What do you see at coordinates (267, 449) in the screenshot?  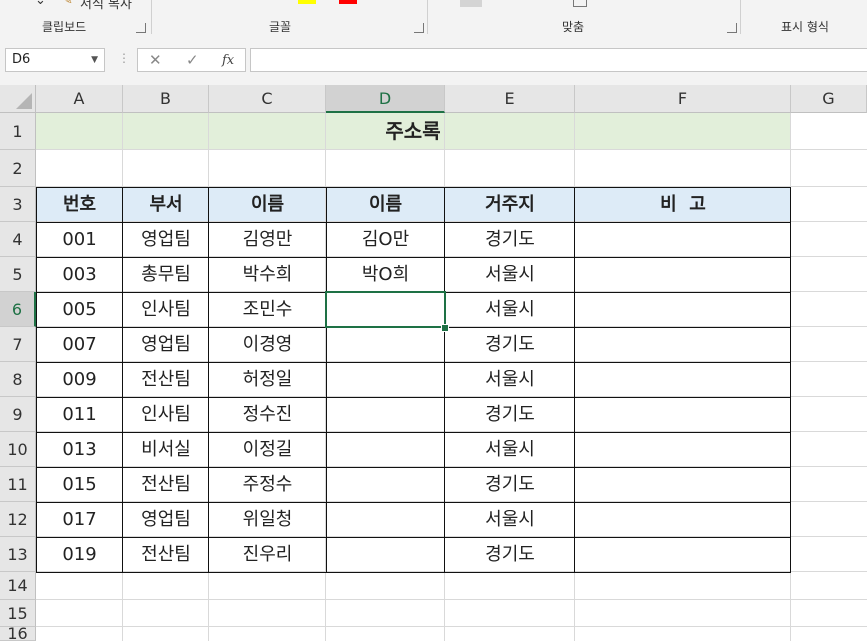 I see `table-cell: 이정길` at bounding box center [267, 449].